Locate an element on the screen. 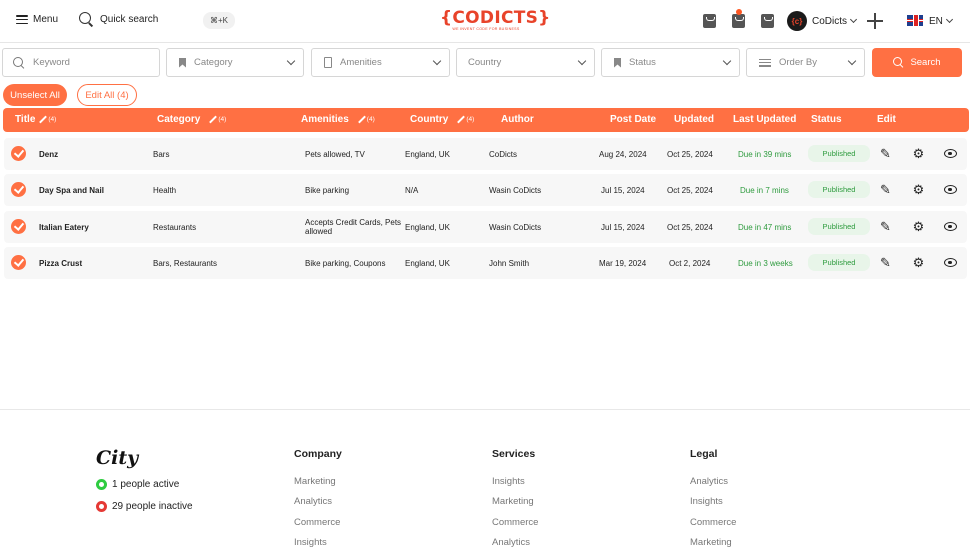 The height and width of the screenshot is (550, 970). row-title: Day Spa and Nail is located at coordinates (71, 190).